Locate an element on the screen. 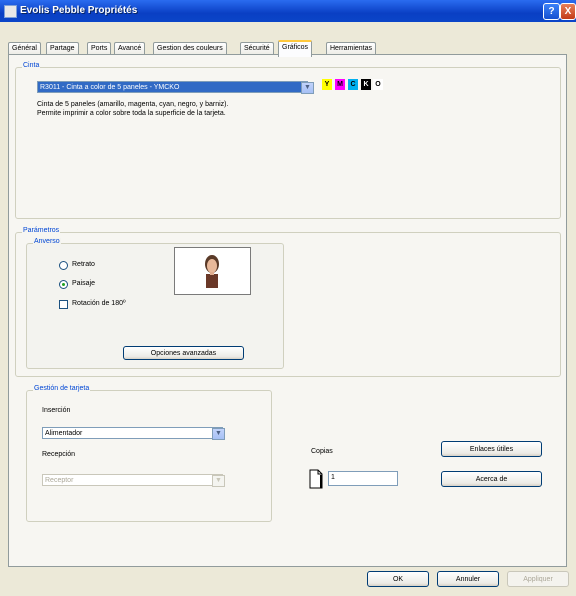 The image size is (576, 596). document-icon is located at coordinates (316, 479).